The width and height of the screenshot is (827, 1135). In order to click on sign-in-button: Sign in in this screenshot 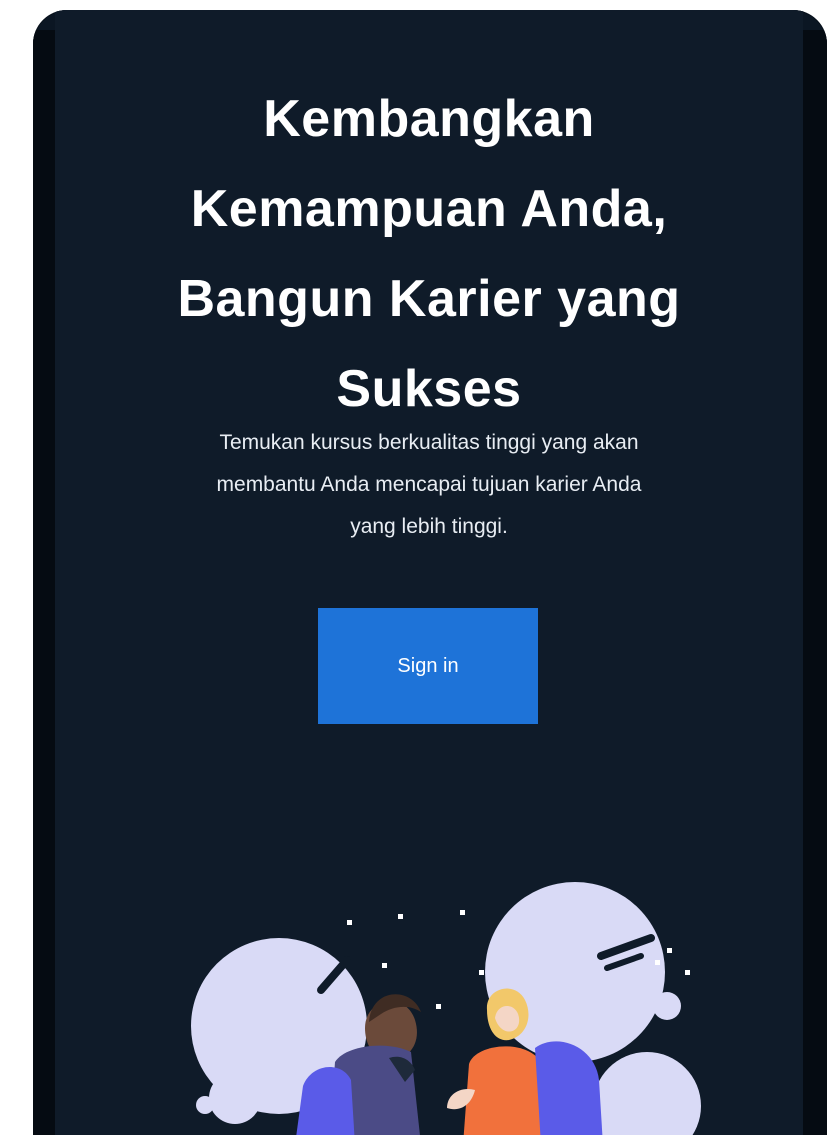, I will do `click(428, 666)`.